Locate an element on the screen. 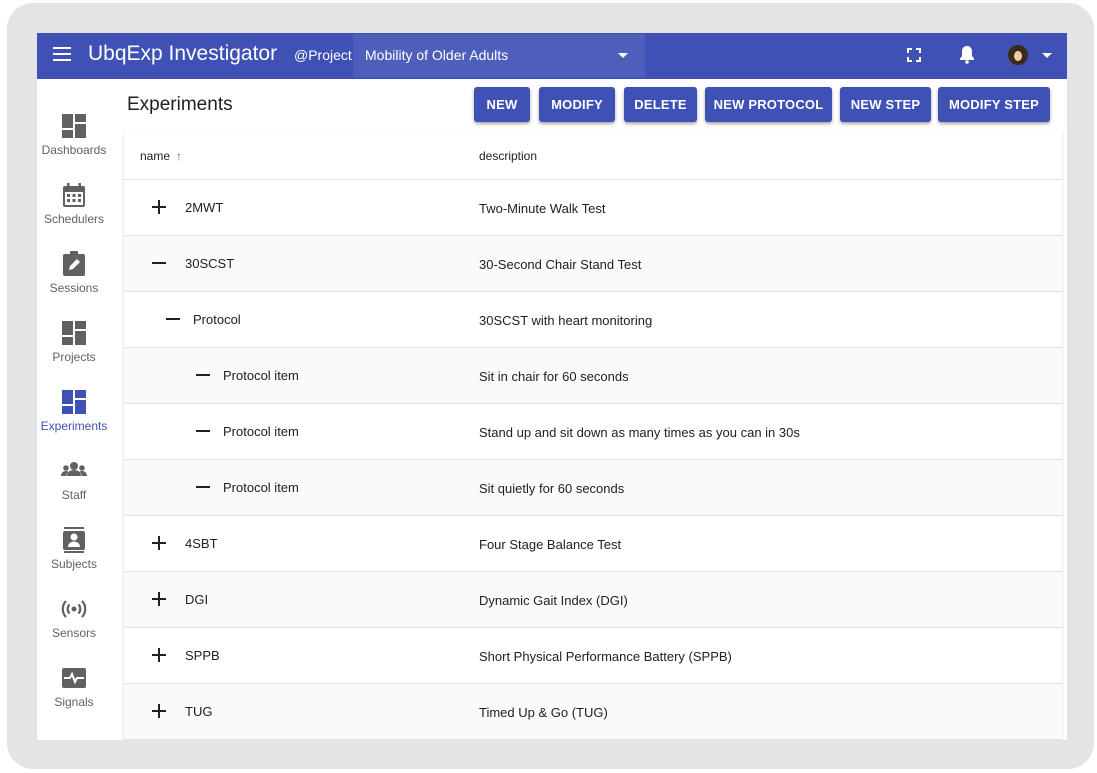 The height and width of the screenshot is (773, 1097). table-header: name ↑ description is located at coordinates (593, 155).